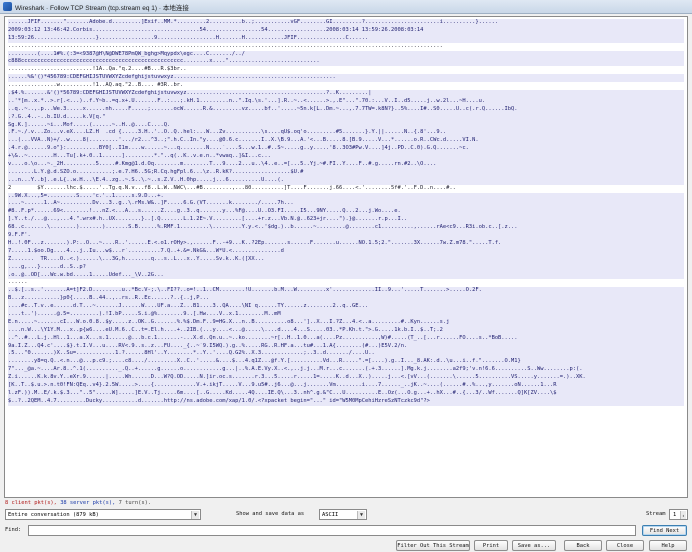 Image resolution: width=692 pixels, height=552 pixels. What do you see at coordinates (135, 503) in the screenshot?
I see `turns-count: 7 turn(s).` at bounding box center [135, 503].